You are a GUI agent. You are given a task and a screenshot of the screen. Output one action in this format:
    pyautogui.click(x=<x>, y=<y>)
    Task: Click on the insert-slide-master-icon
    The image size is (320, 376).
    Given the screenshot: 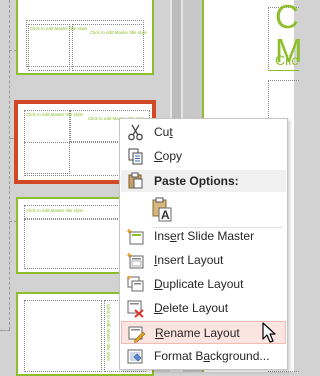 What is the action you would take?
    pyautogui.click(x=135, y=236)
    